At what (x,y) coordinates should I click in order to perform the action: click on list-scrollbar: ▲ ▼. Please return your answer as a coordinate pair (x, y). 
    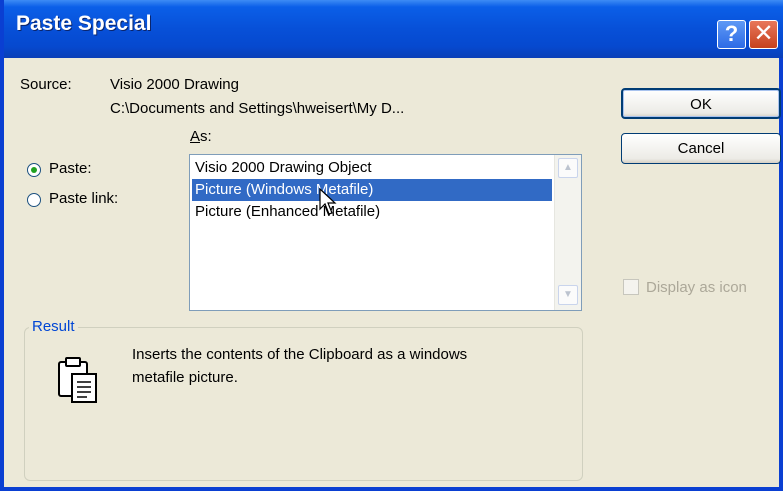
    Looking at the image, I should click on (567, 232).